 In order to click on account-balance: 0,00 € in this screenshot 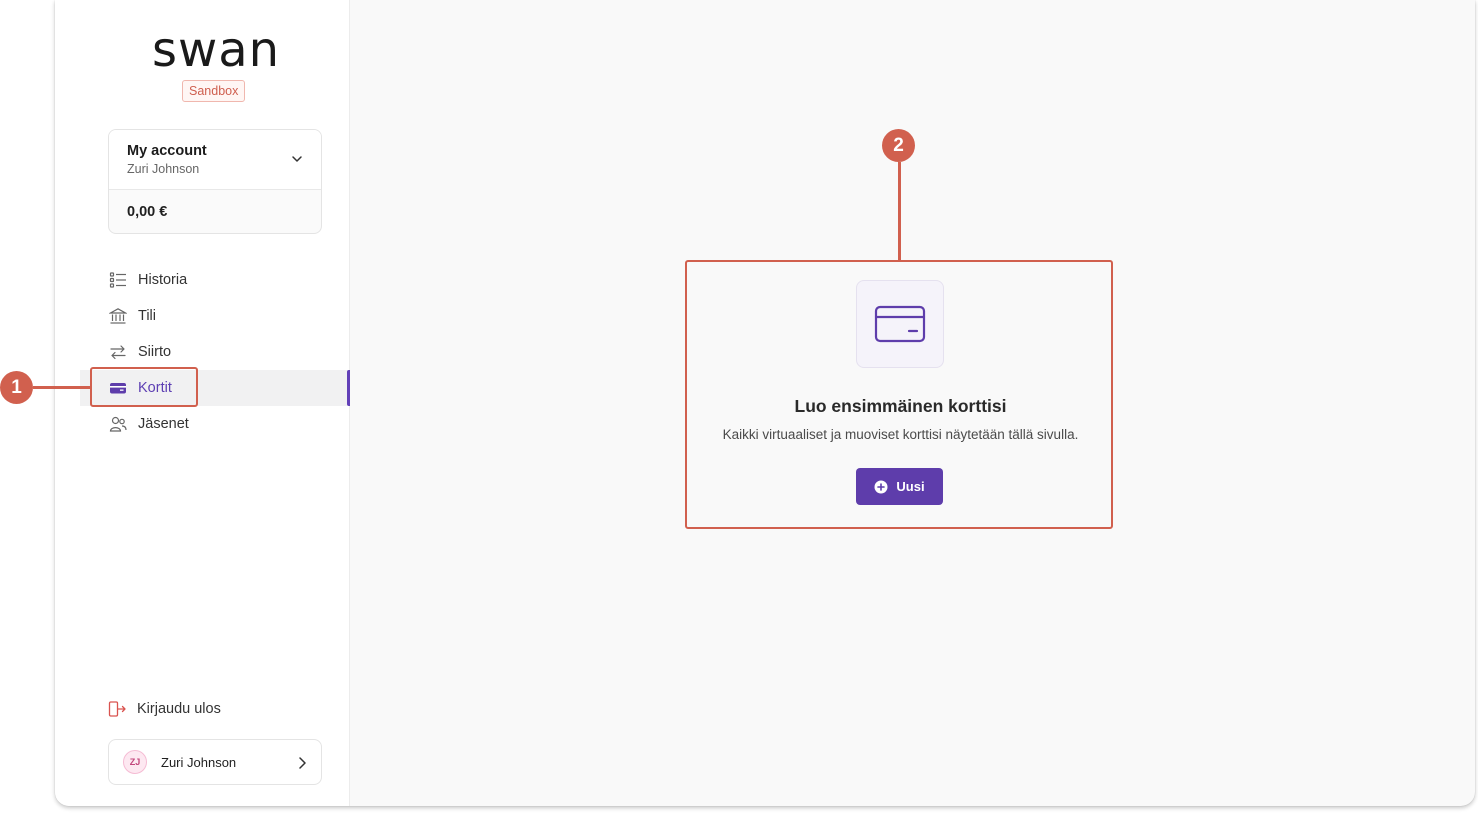, I will do `click(147, 212)`.